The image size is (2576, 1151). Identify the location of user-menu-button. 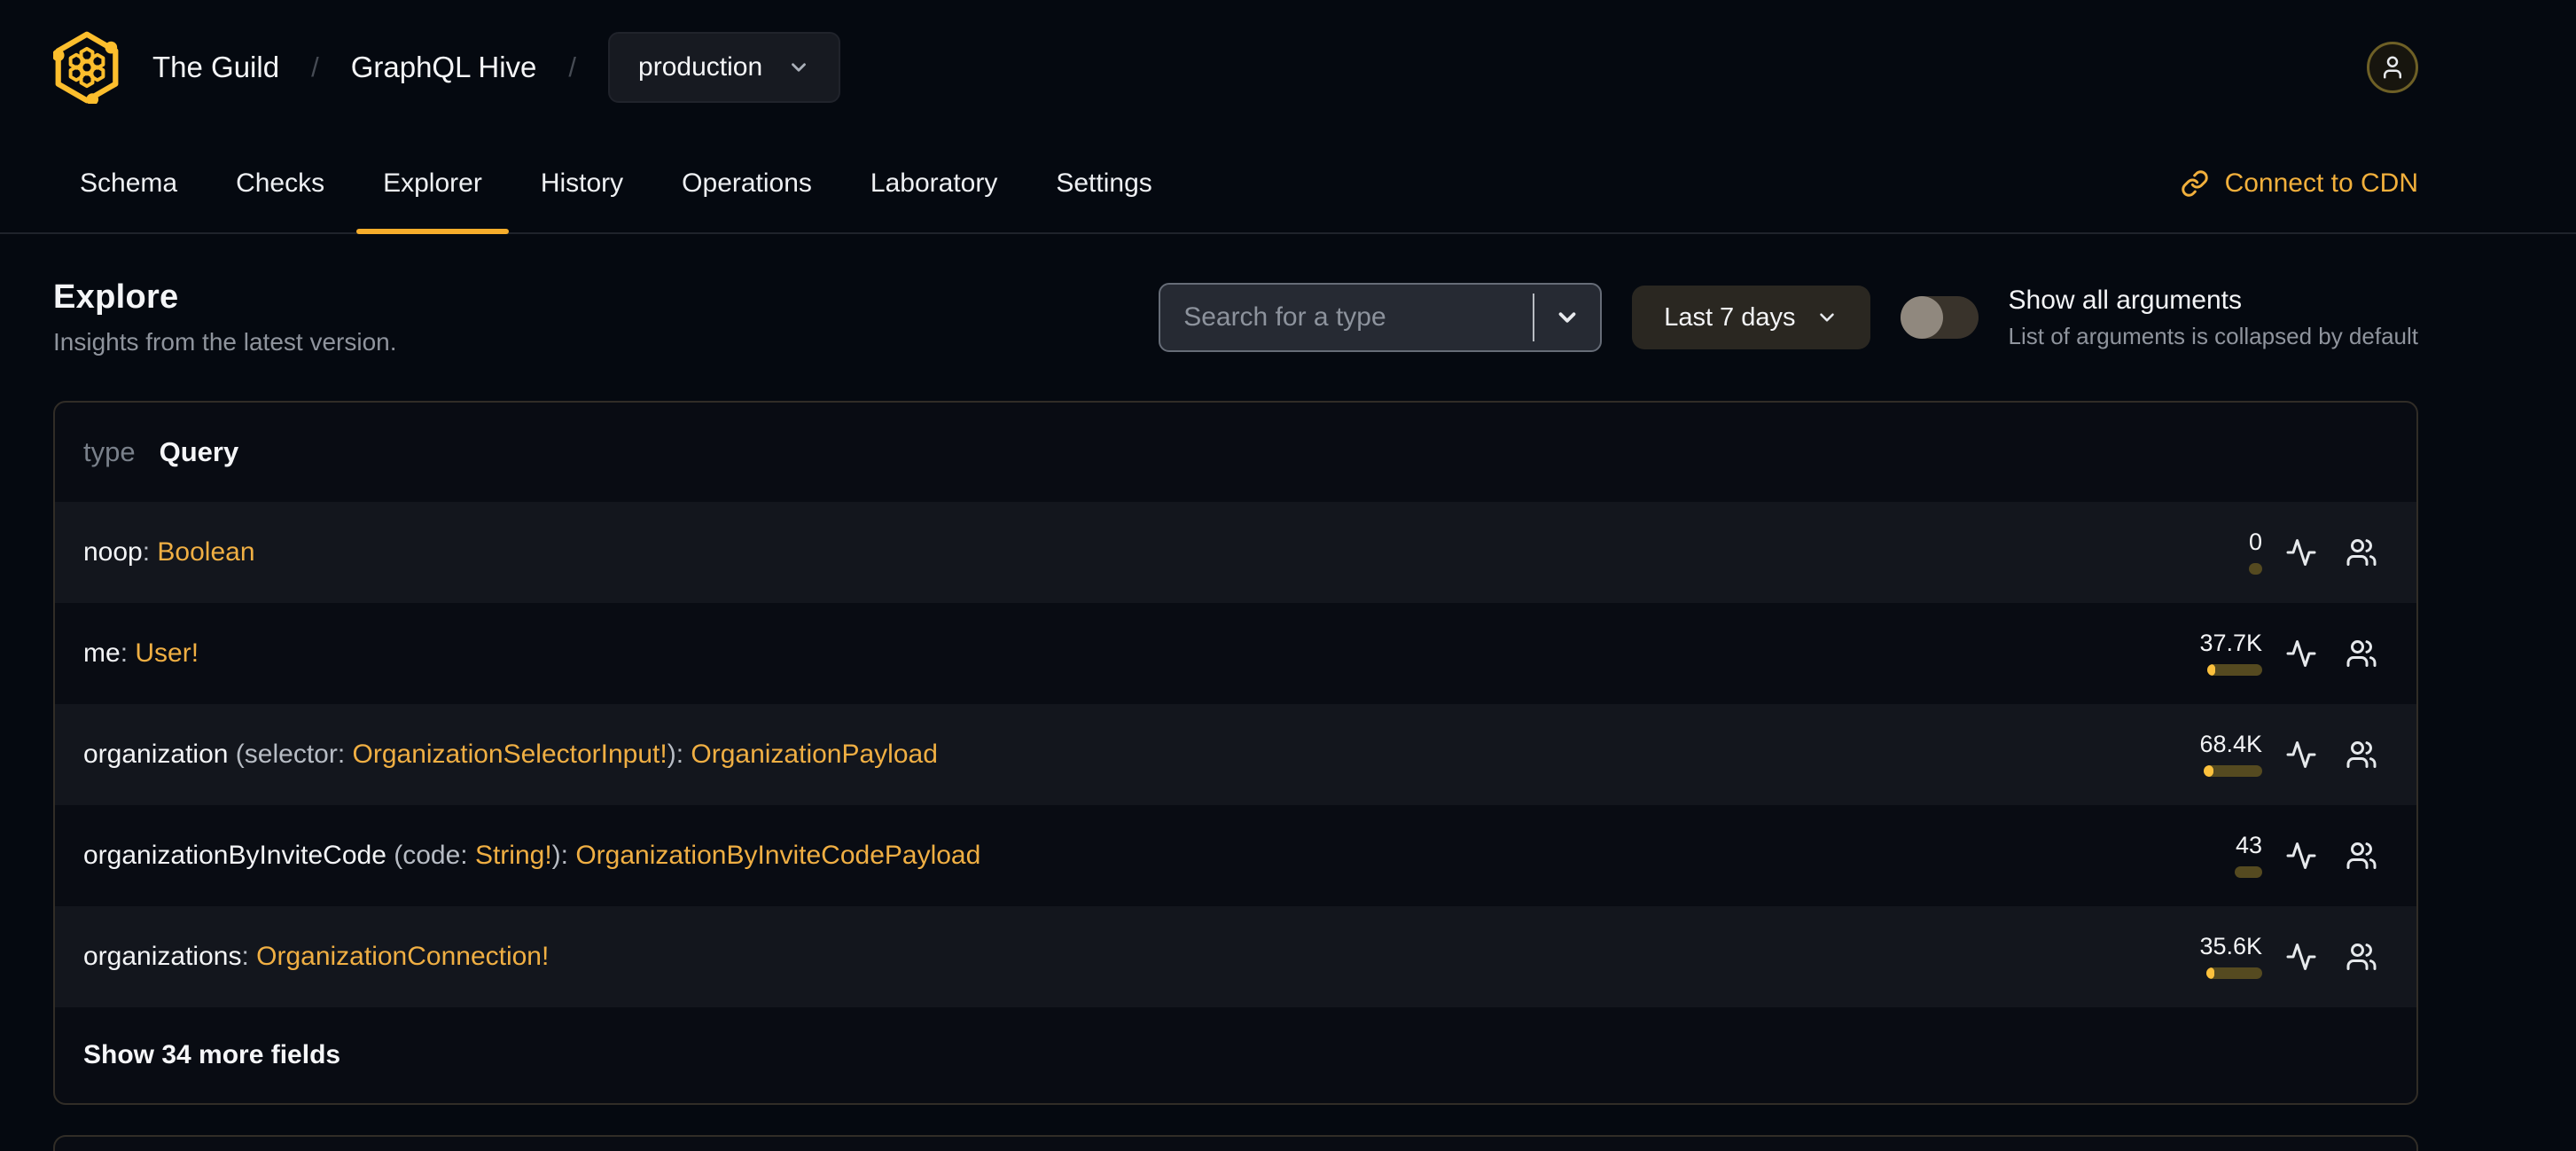
(2392, 67).